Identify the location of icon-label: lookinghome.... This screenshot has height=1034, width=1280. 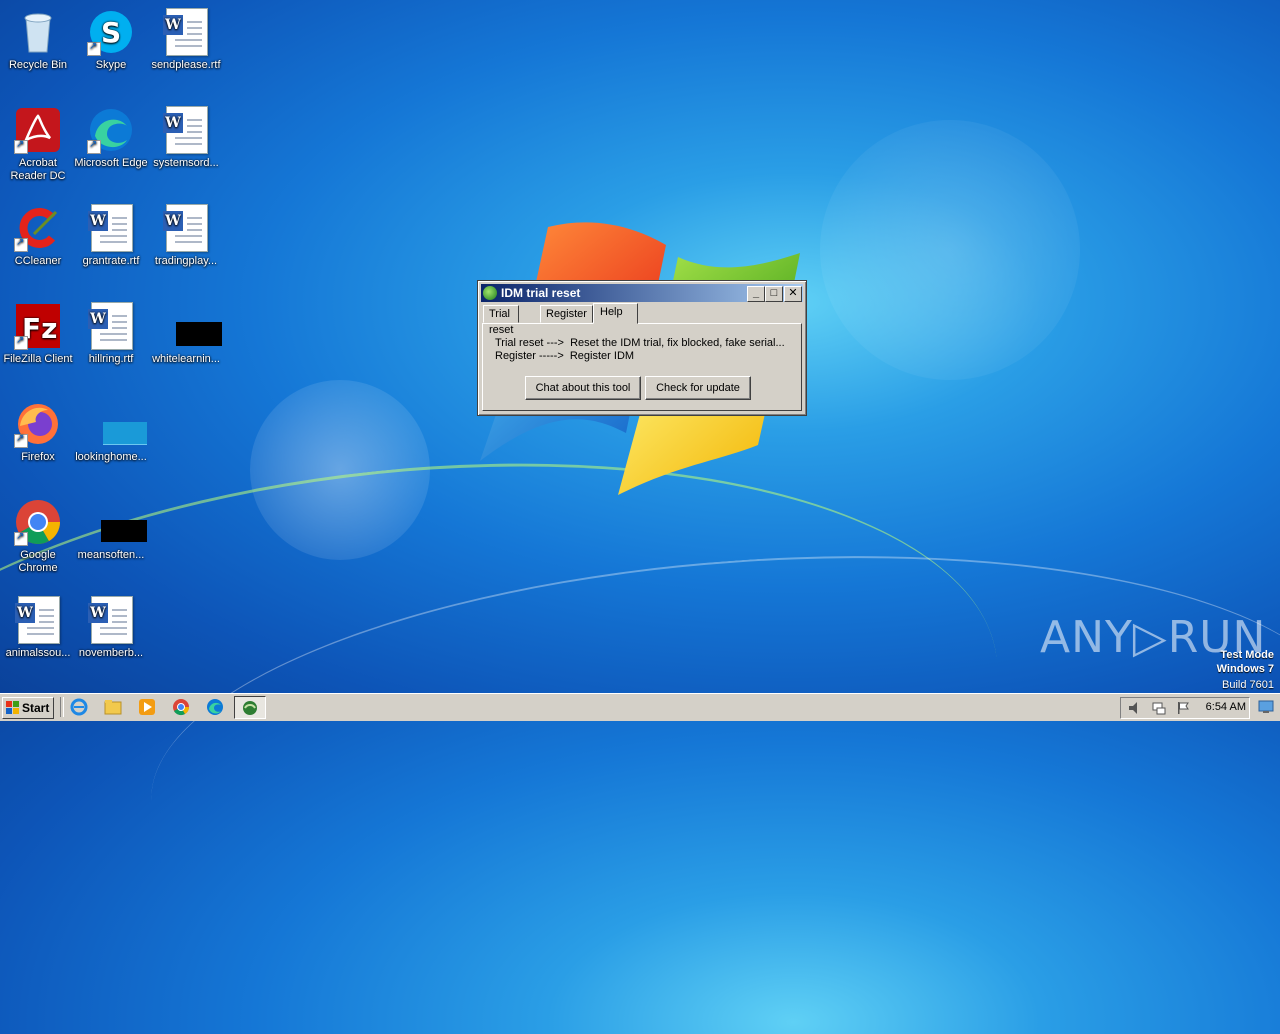
(111, 457).